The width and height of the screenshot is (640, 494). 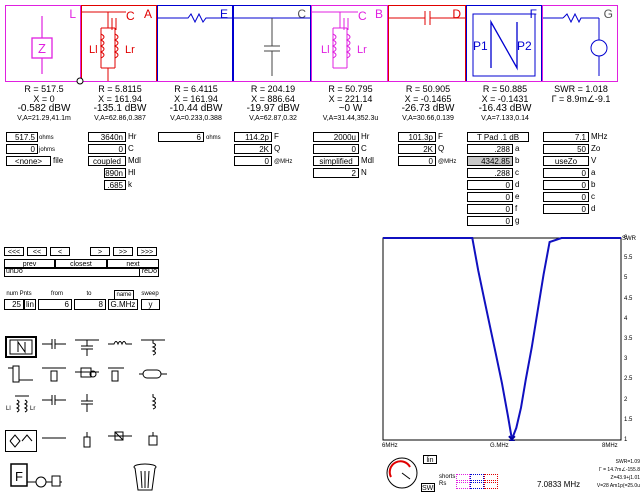 What do you see at coordinates (54, 347) in the screenshot?
I see `palette-series-capacitor` at bounding box center [54, 347].